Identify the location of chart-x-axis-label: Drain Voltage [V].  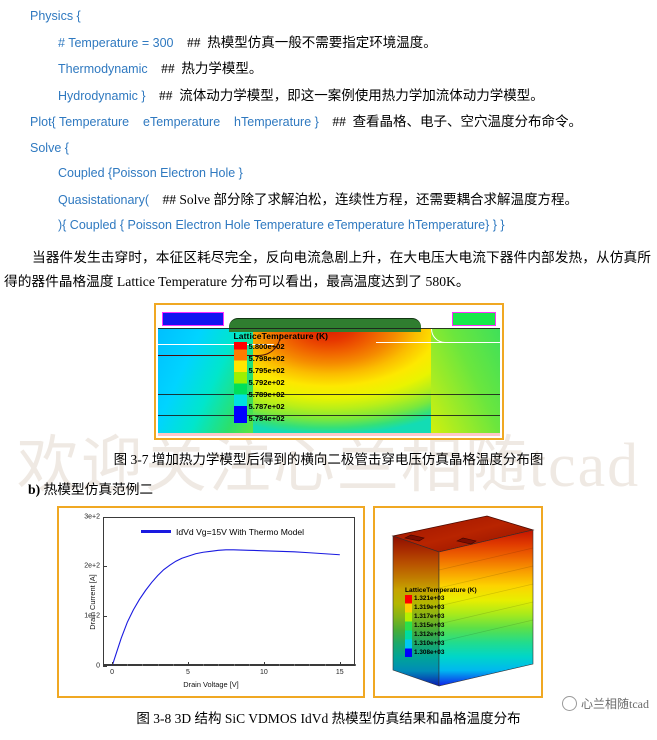
(211, 684).